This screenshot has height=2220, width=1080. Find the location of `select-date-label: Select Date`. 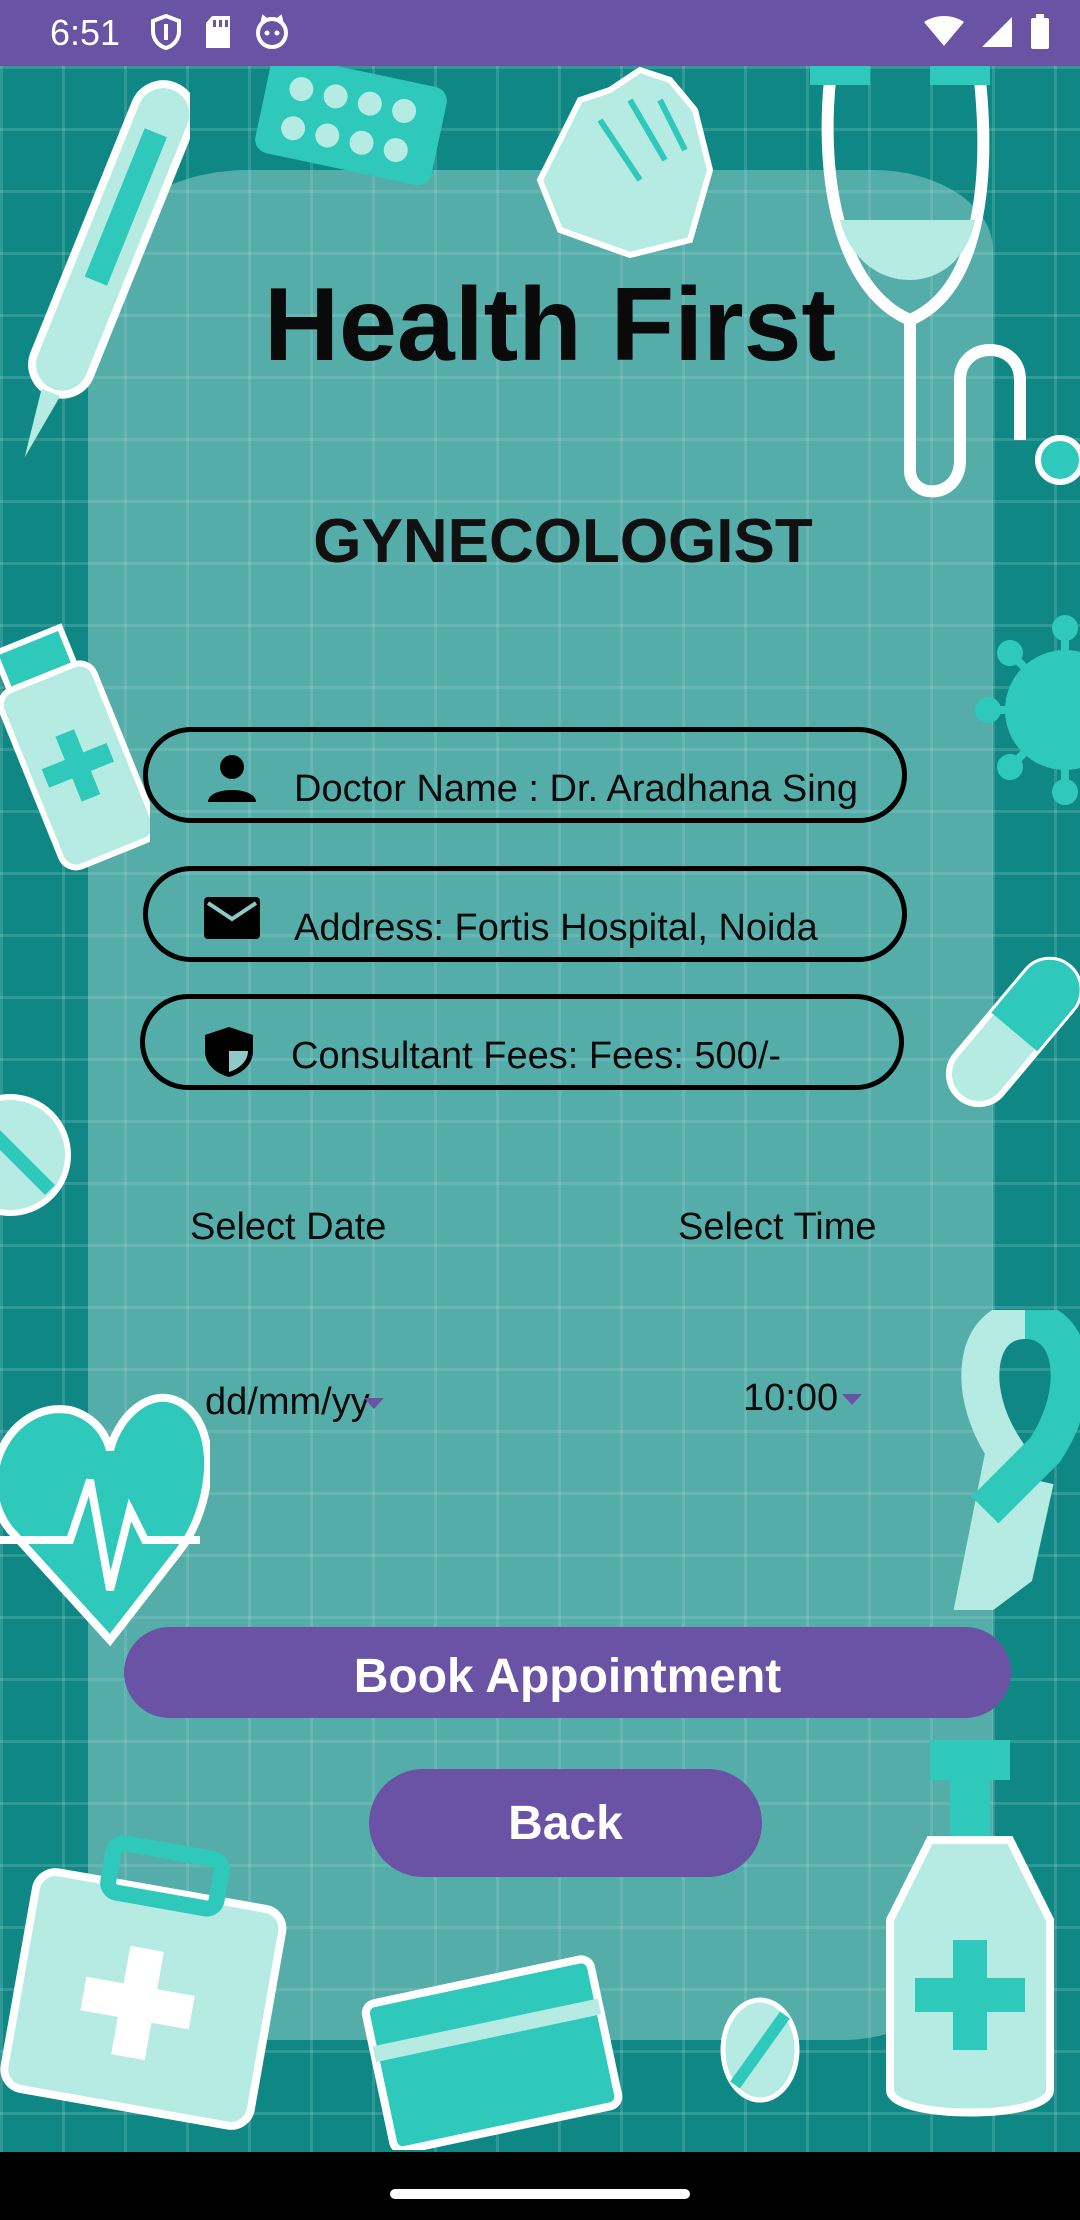

select-date-label: Select Date is located at coordinates (288, 1227).